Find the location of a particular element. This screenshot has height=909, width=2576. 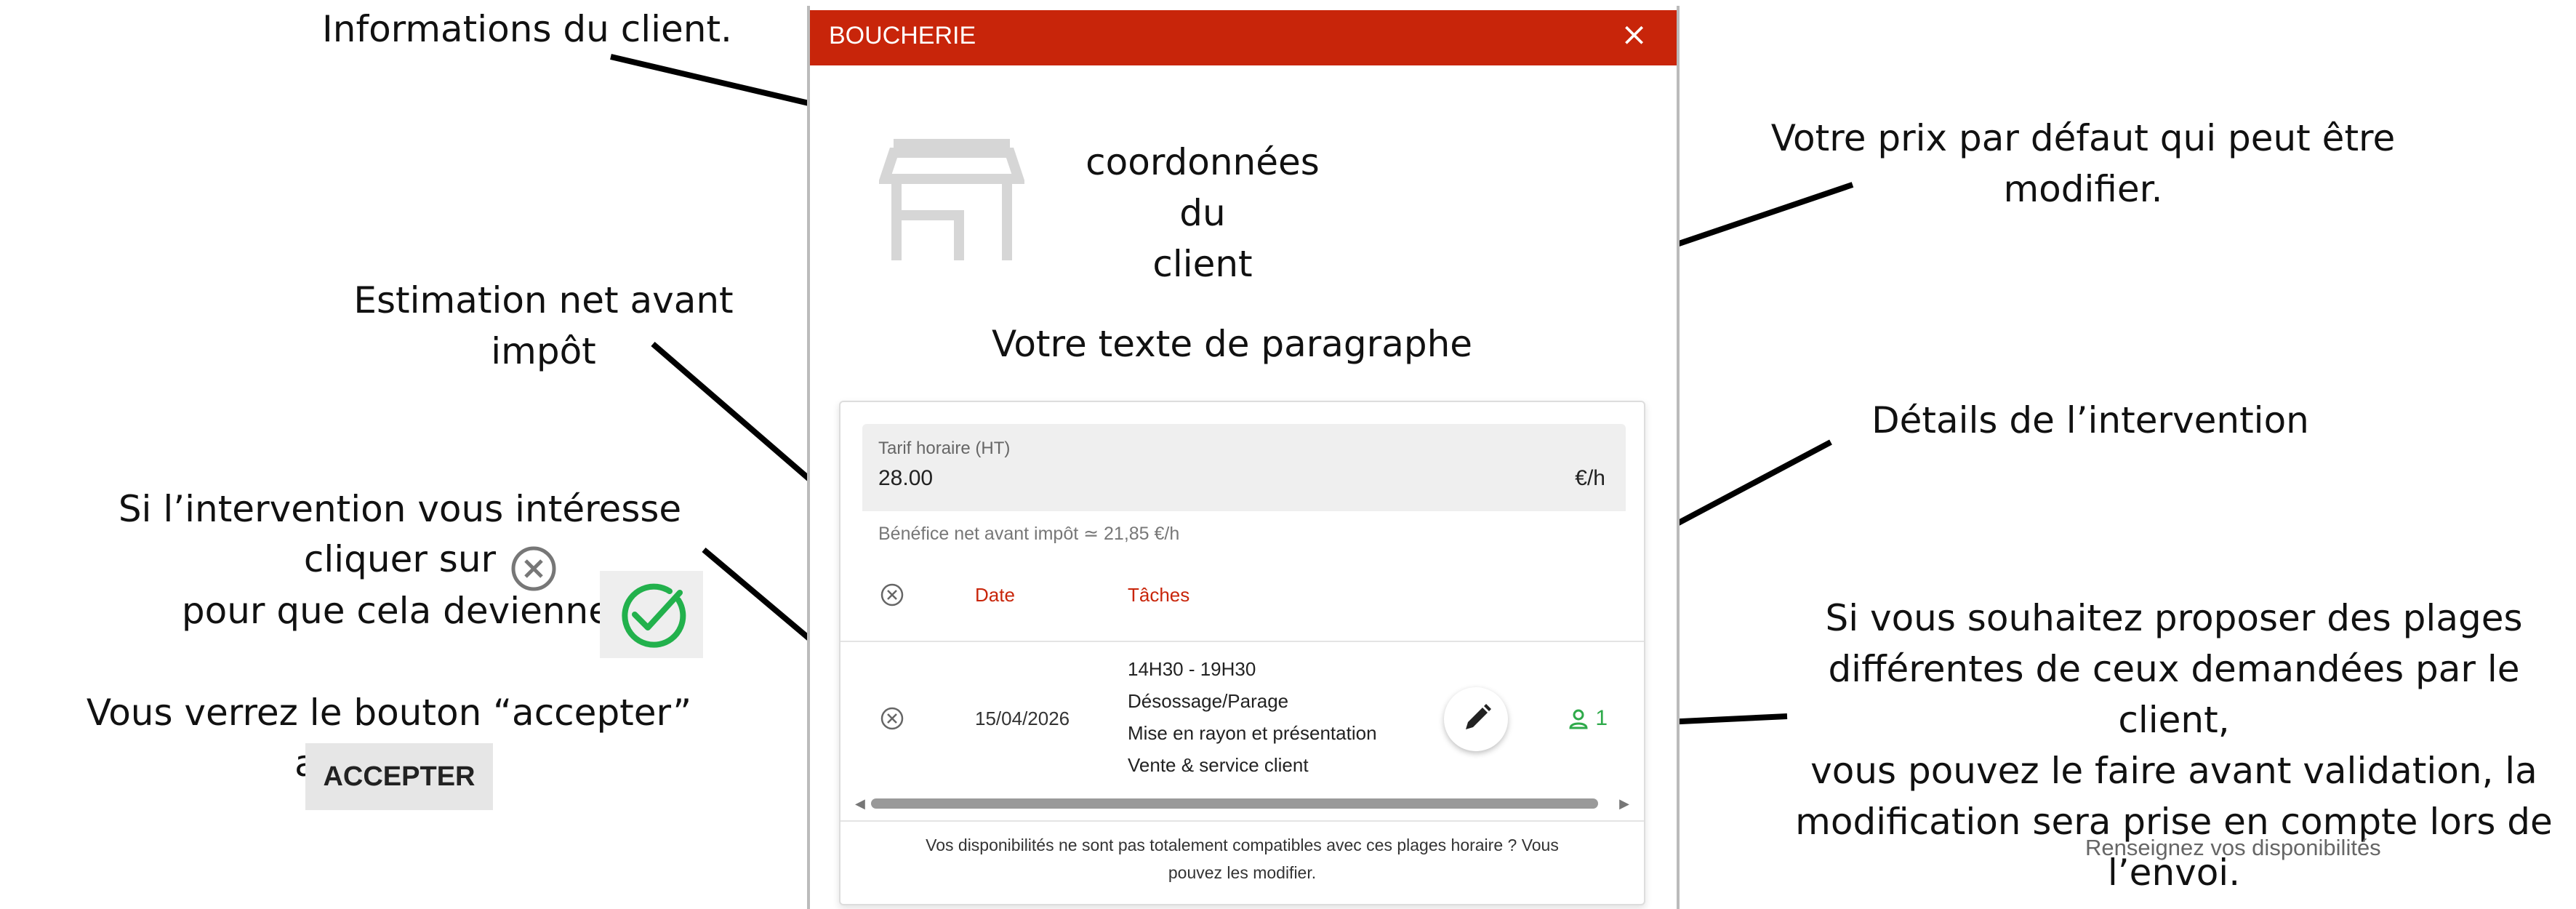

hourly-rate-input: 28.00 is located at coordinates (905, 478).